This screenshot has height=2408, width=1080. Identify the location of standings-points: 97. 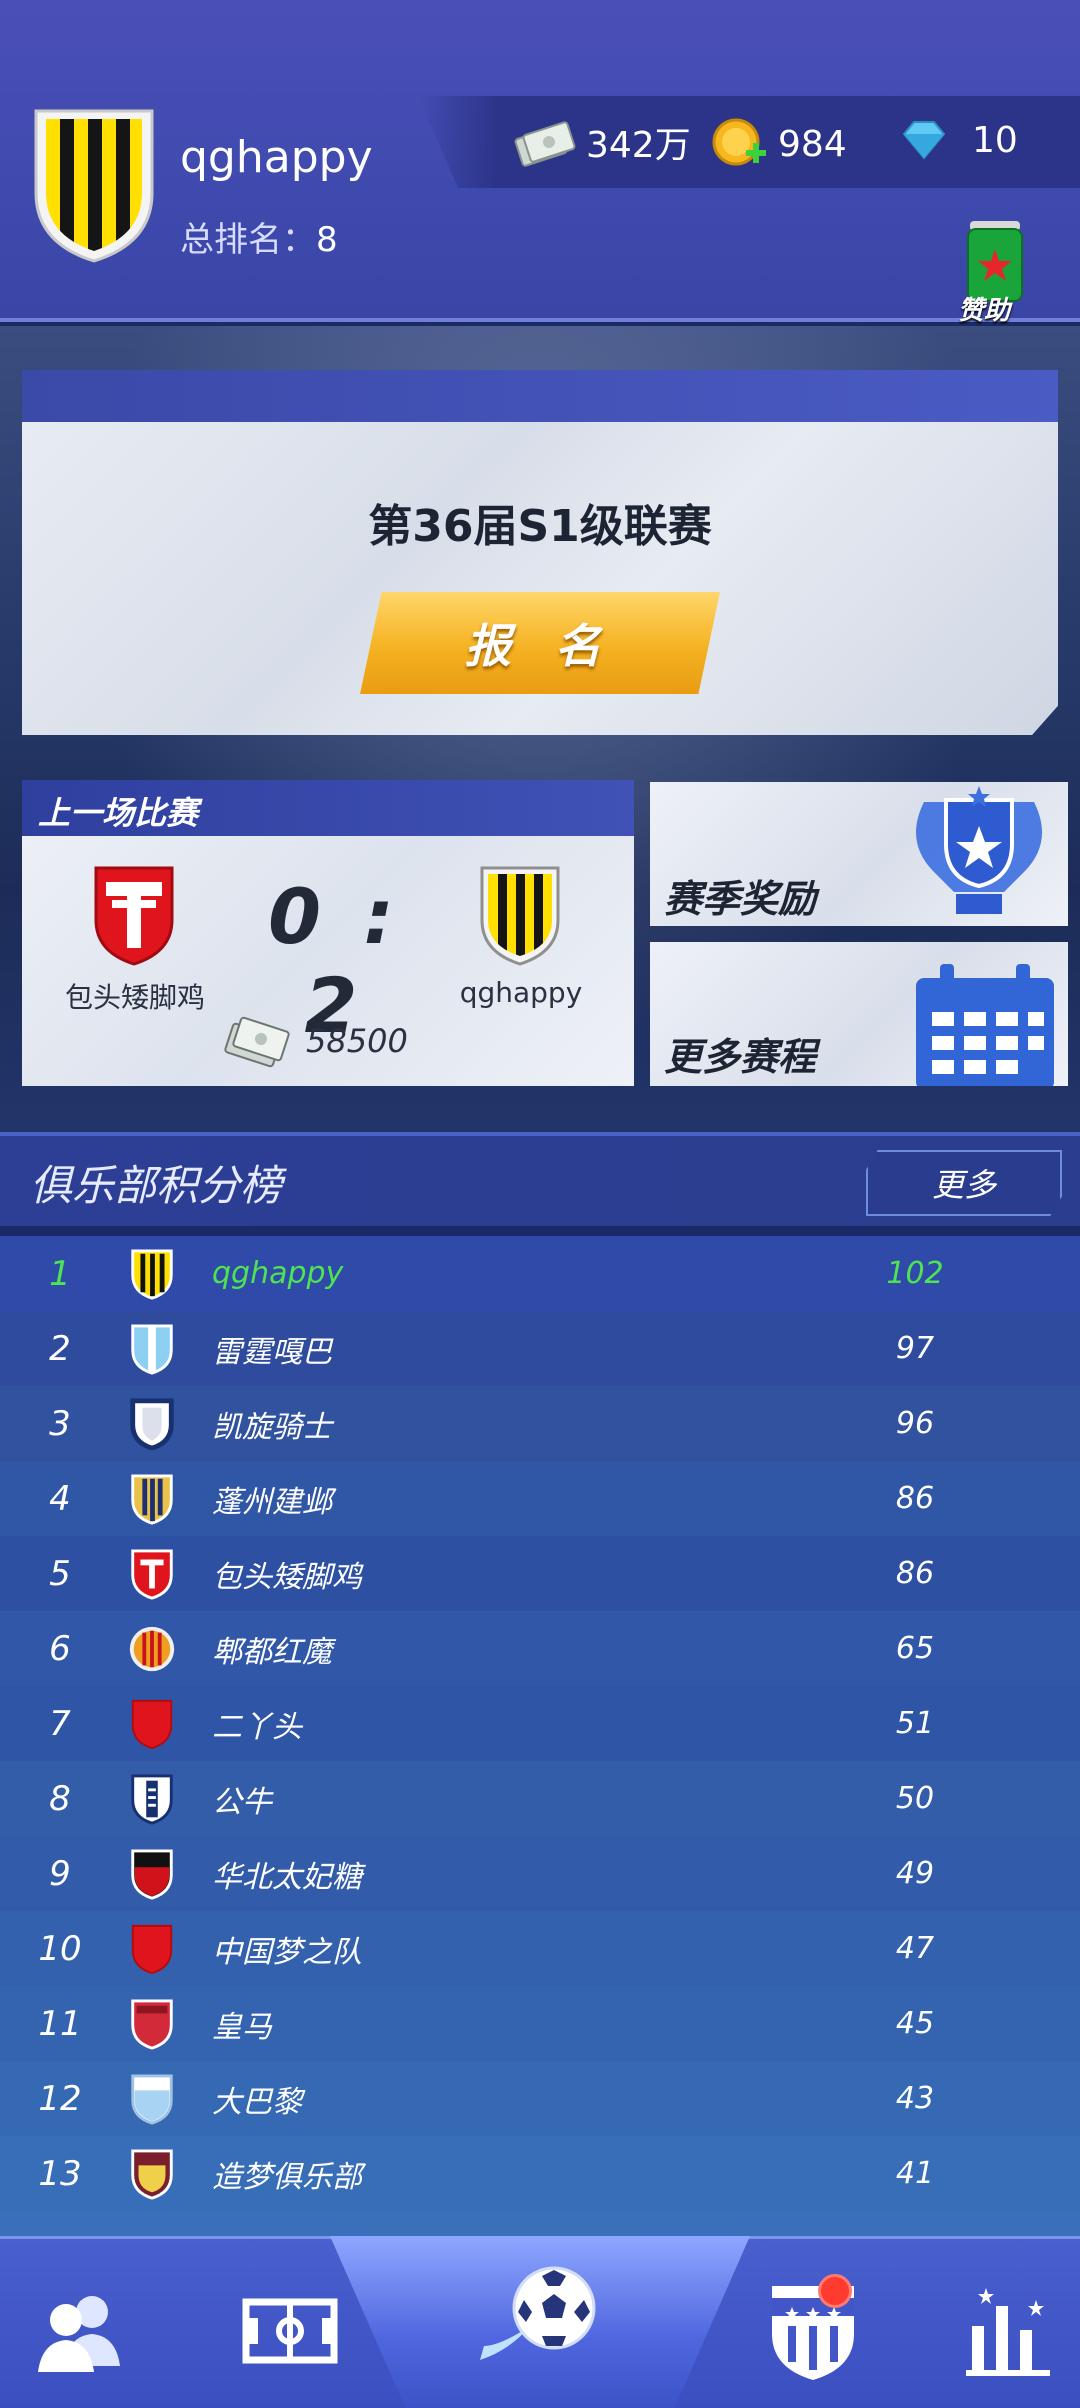
(915, 1348).